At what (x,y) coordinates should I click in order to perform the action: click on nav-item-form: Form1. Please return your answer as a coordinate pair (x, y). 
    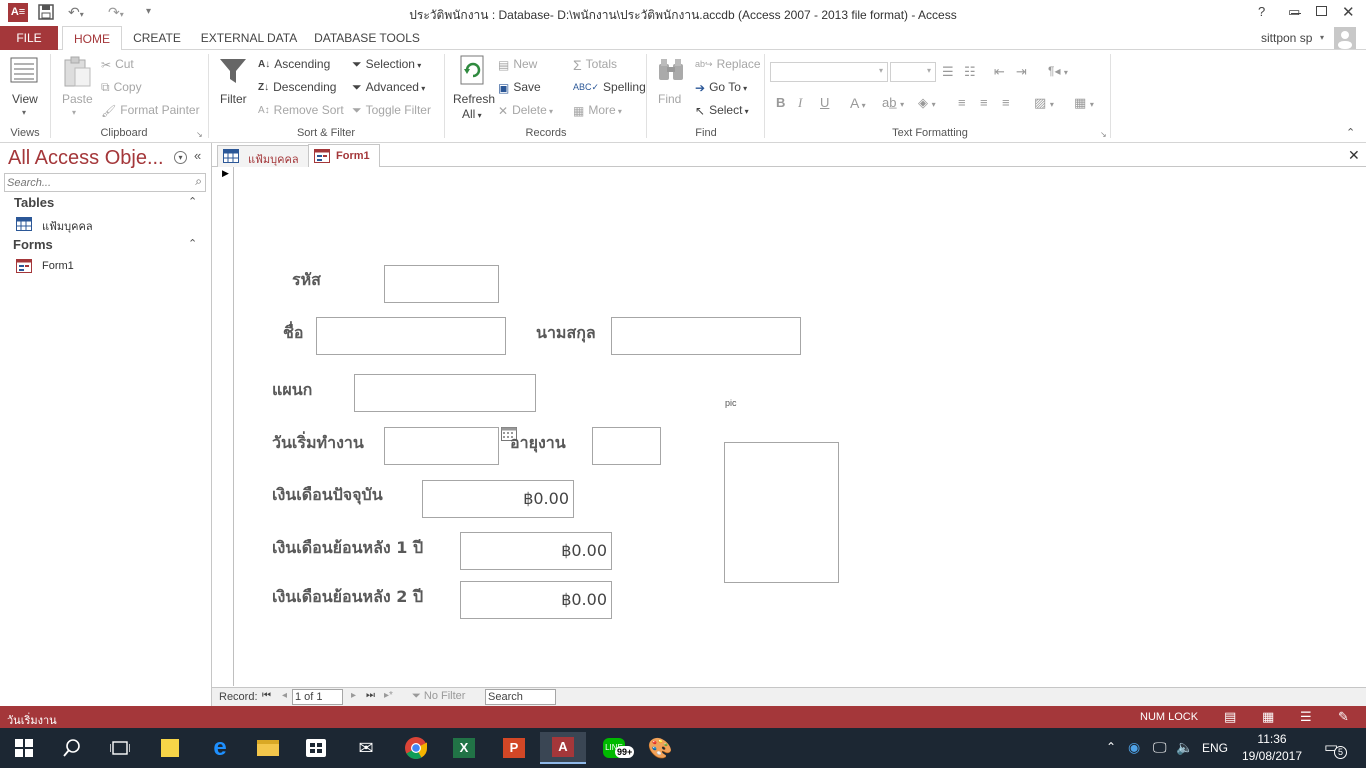
    Looking at the image, I should click on (111, 268).